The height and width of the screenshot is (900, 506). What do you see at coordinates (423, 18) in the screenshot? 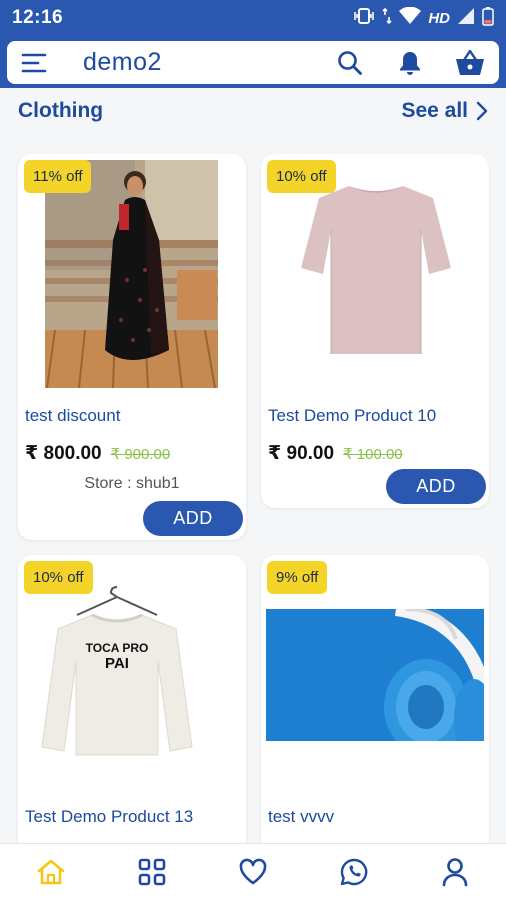
I see `status-icons: HD` at bounding box center [423, 18].